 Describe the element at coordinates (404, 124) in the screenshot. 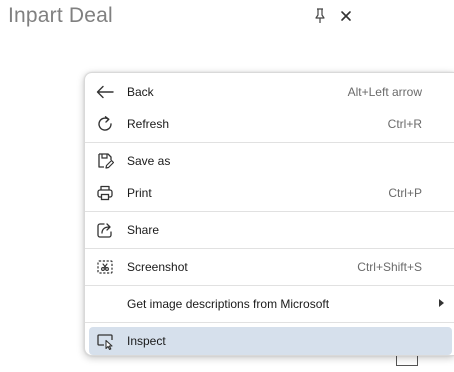

I see `menu-item-shortcut: Ctrl+R` at that location.